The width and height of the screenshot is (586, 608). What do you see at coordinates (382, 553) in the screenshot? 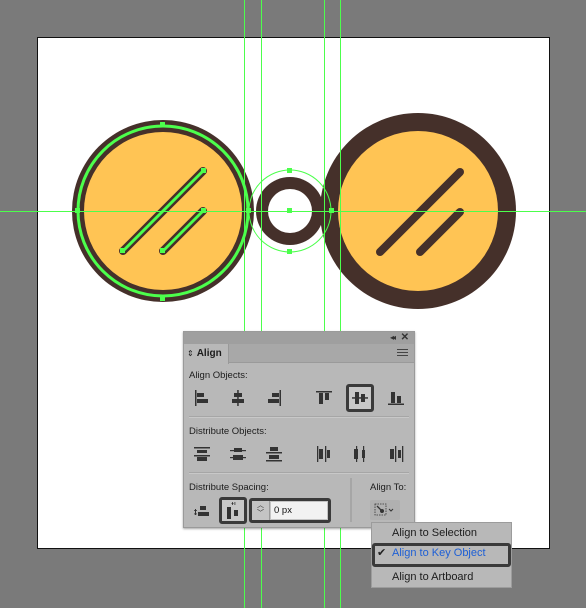
I see `checkmark-icon: ✔` at bounding box center [382, 553].